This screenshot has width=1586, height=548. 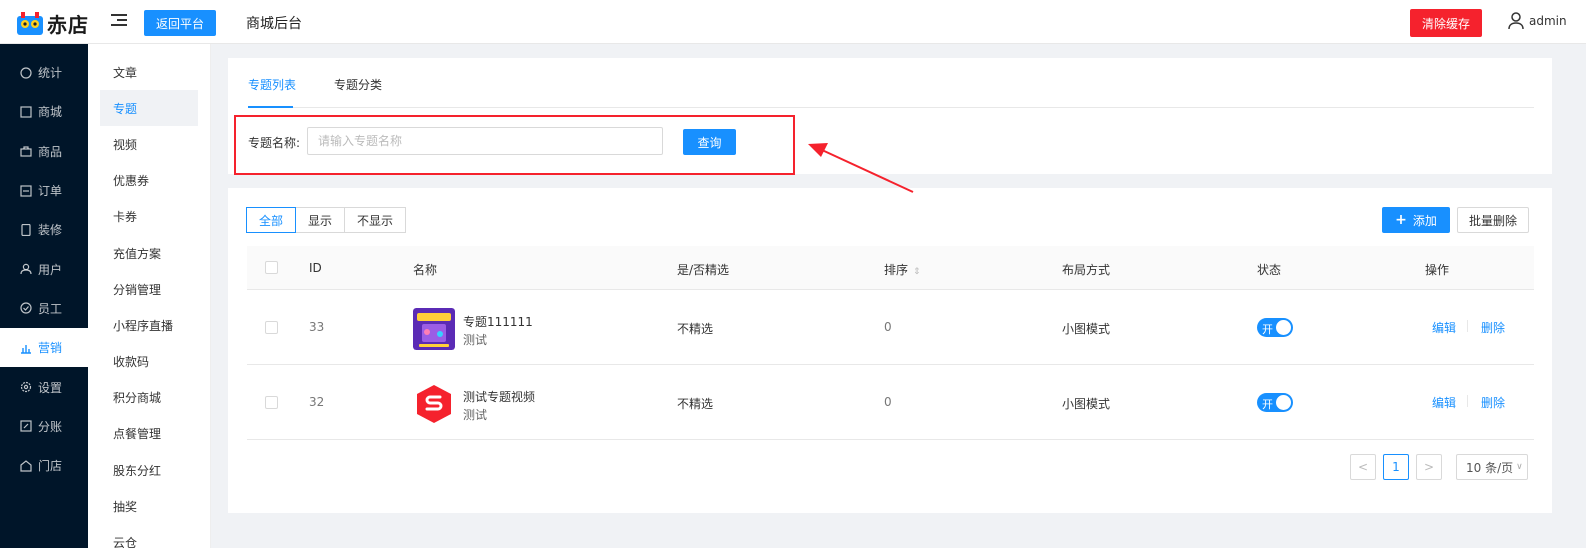 What do you see at coordinates (26, 151) in the screenshot?
I see `bag-icon` at bounding box center [26, 151].